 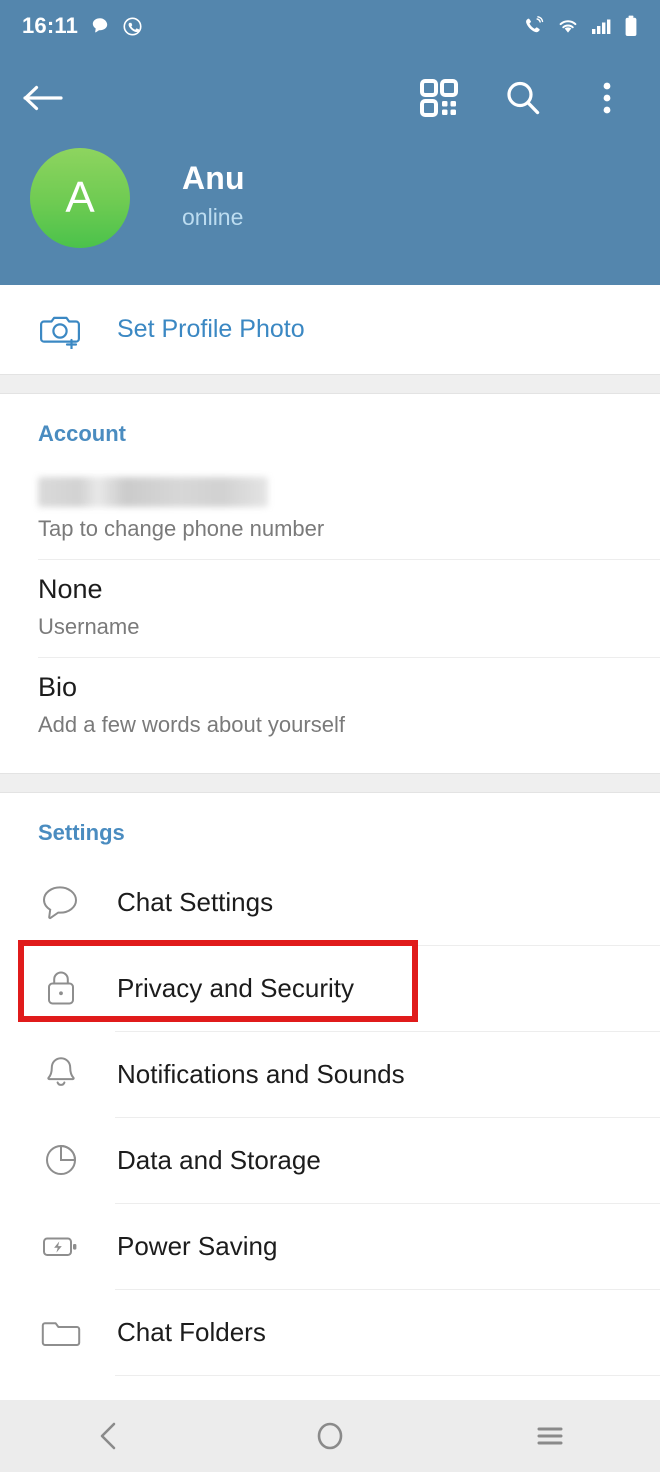 I want to click on cellular-signal-icon, so click(x=601, y=26).